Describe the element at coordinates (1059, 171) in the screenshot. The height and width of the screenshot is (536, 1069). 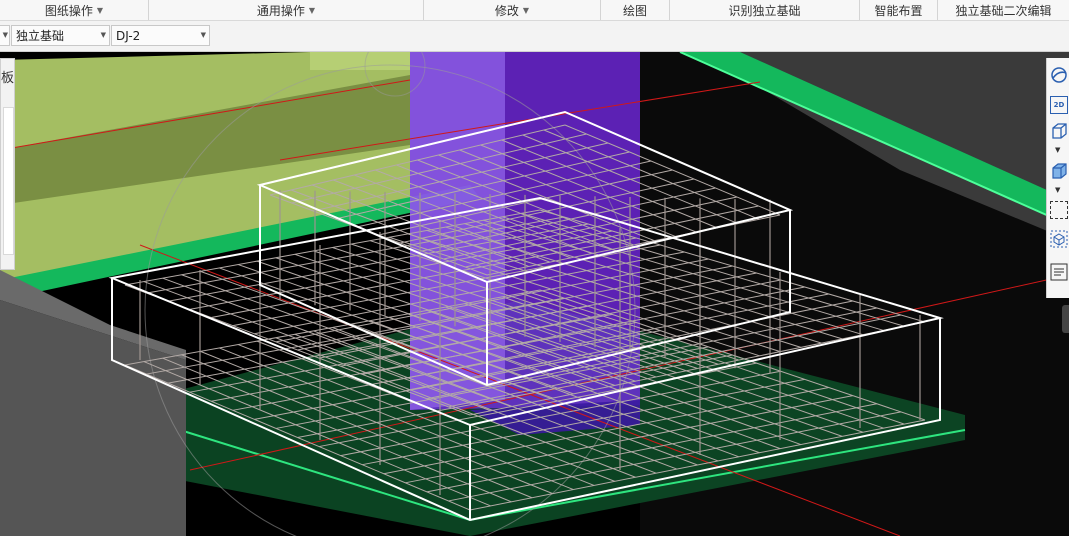
I see `solid-box-icon` at that location.